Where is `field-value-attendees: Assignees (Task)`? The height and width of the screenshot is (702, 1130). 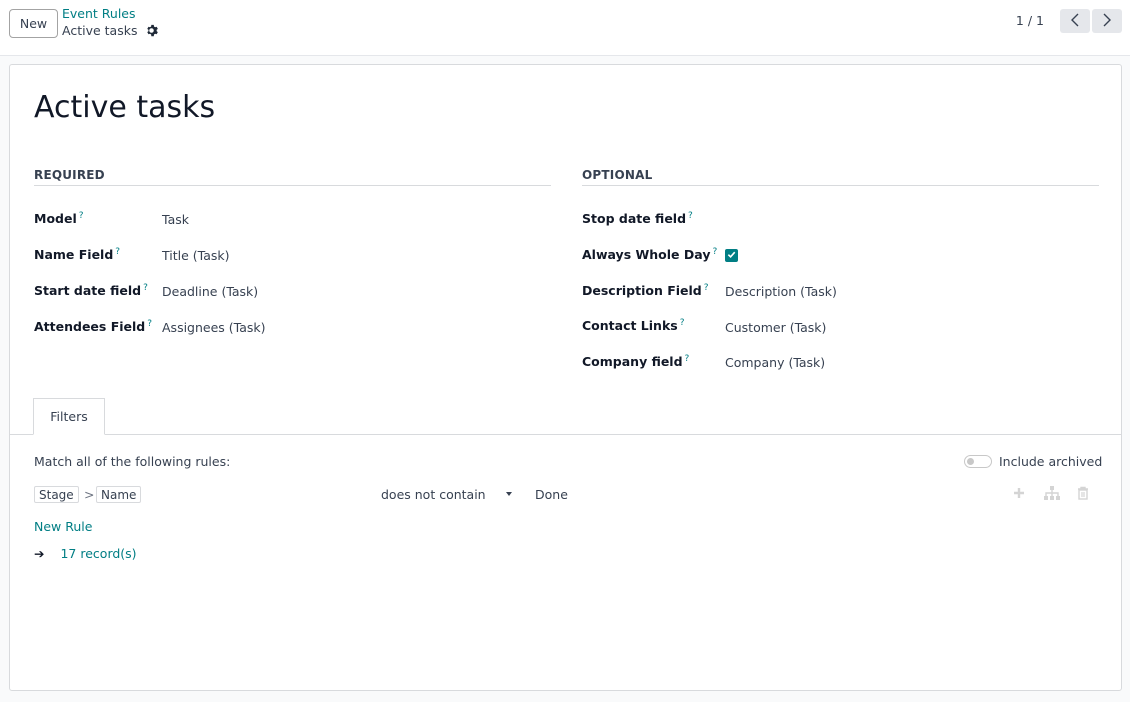
field-value-attendees: Assignees (Task) is located at coordinates (214, 327).